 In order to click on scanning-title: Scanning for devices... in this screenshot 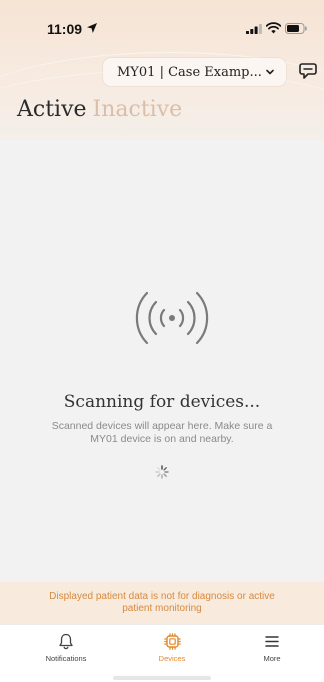, I will do `click(162, 402)`.